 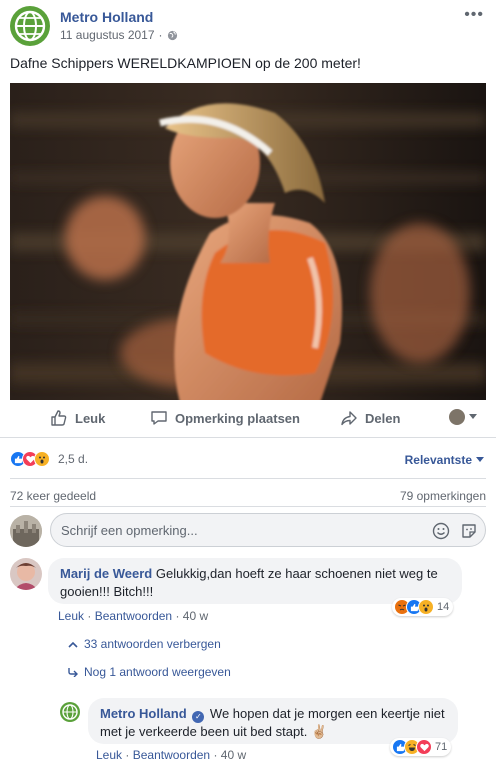 I want to click on comment-button: Opmerking plaatsen, so click(x=225, y=418).